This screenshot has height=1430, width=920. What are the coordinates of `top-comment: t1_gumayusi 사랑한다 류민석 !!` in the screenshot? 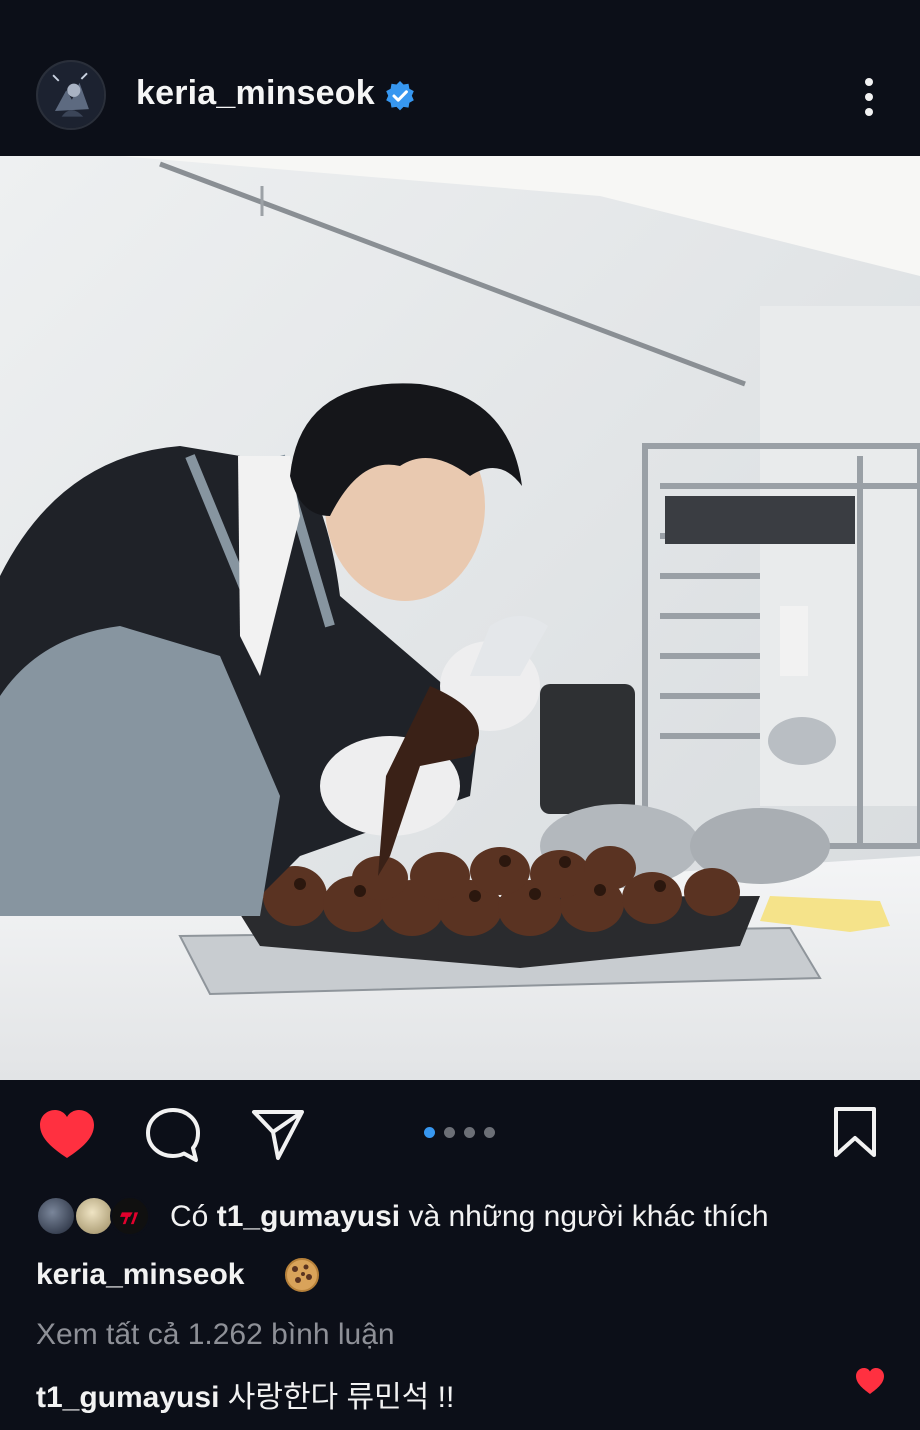 It's located at (245, 1394).